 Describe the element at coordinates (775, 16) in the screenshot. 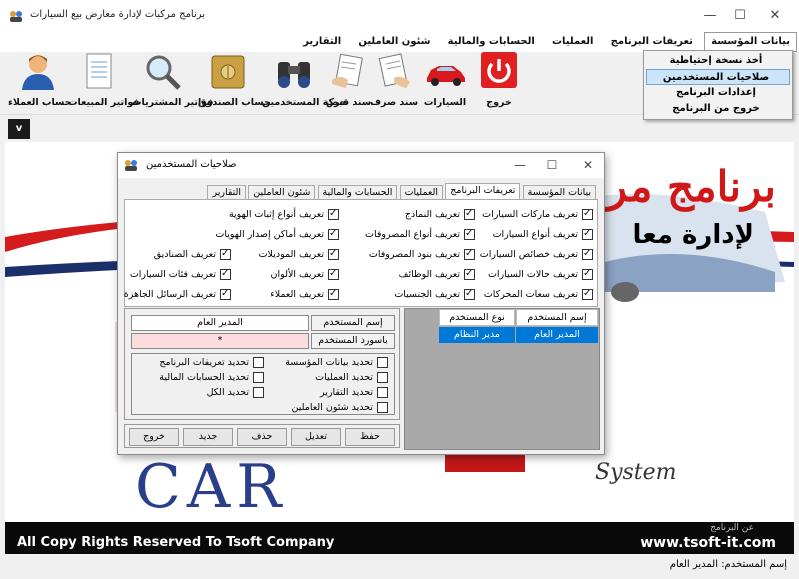

I see `close-button: ✕` at that location.